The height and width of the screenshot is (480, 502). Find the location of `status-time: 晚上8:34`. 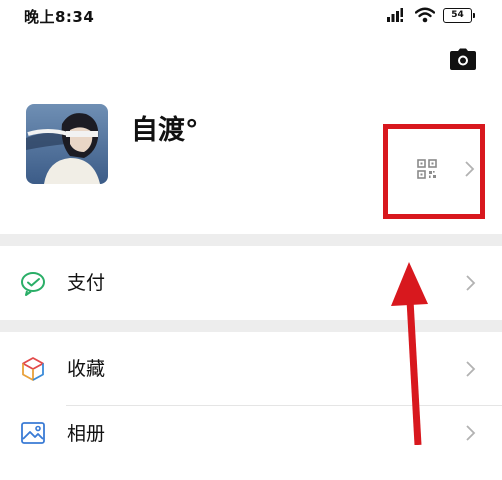

status-time: 晚上8:34 is located at coordinates (59, 17).